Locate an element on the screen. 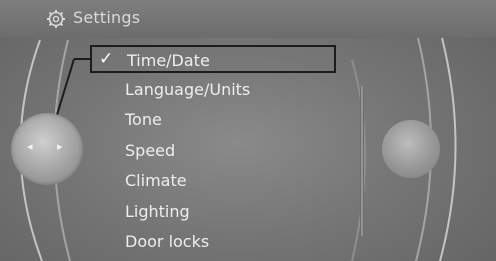  menu-item-label: Lighting is located at coordinates (157, 211).